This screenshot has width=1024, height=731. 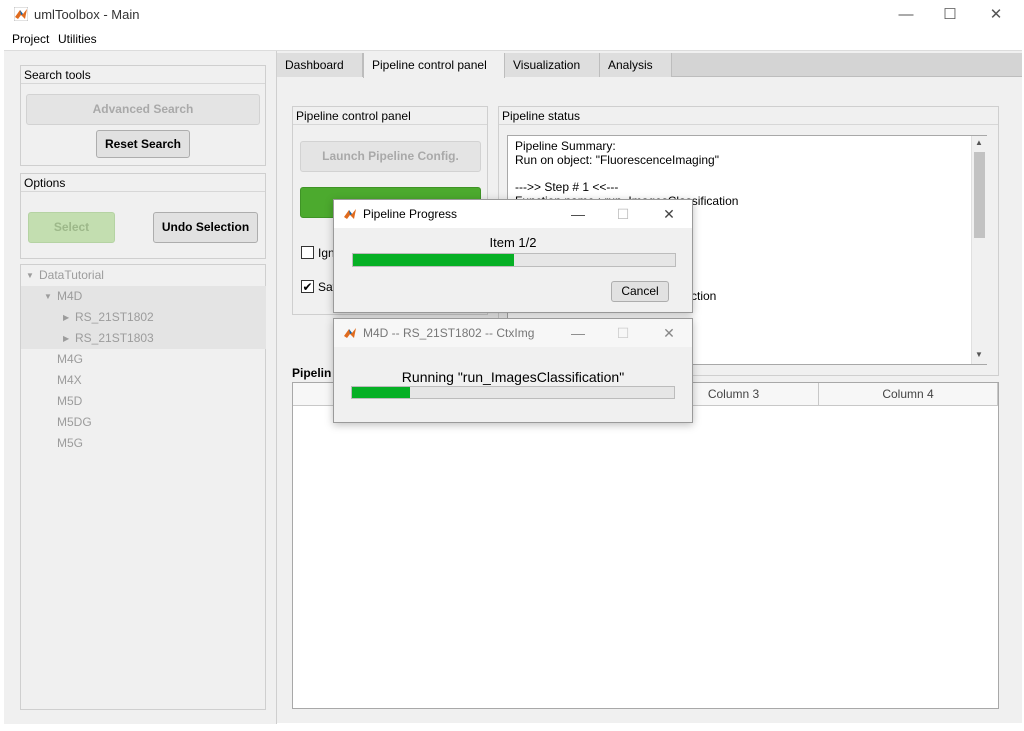 I want to click on options-panel: Options Select Undo Selection, so click(x=143, y=216).